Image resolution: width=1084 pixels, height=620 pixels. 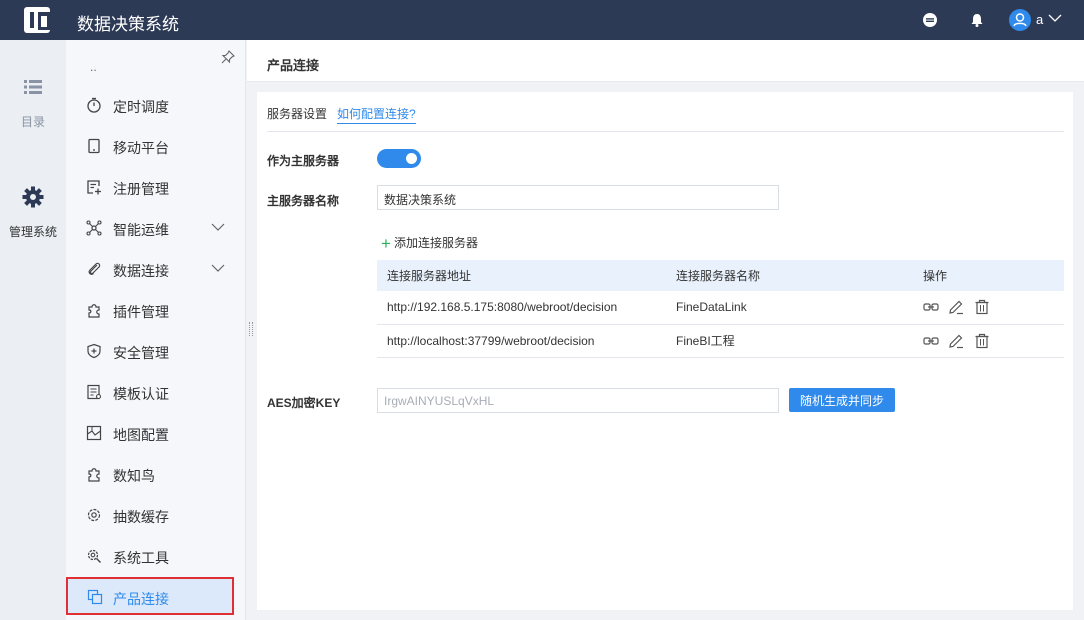 I want to click on sidebar-item-plugins: 插件管理, so click(x=150, y=310).